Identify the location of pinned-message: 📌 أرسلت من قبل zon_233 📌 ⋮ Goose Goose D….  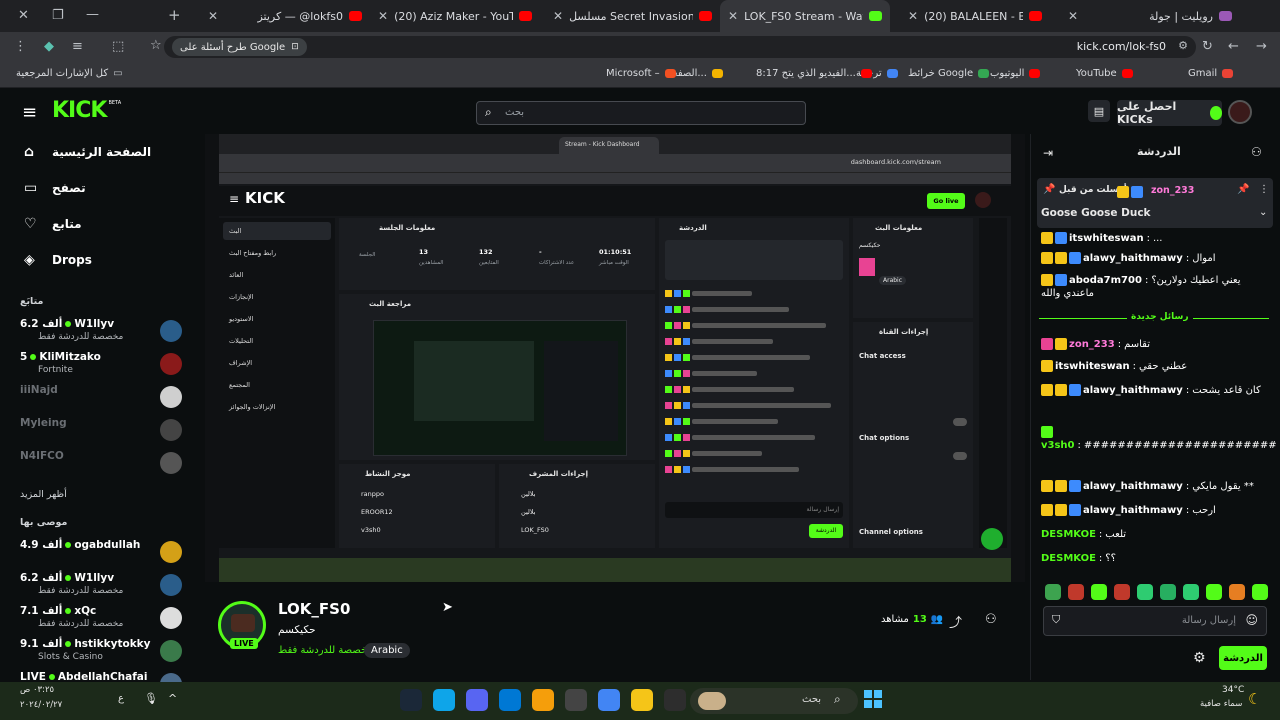
(1155, 203).